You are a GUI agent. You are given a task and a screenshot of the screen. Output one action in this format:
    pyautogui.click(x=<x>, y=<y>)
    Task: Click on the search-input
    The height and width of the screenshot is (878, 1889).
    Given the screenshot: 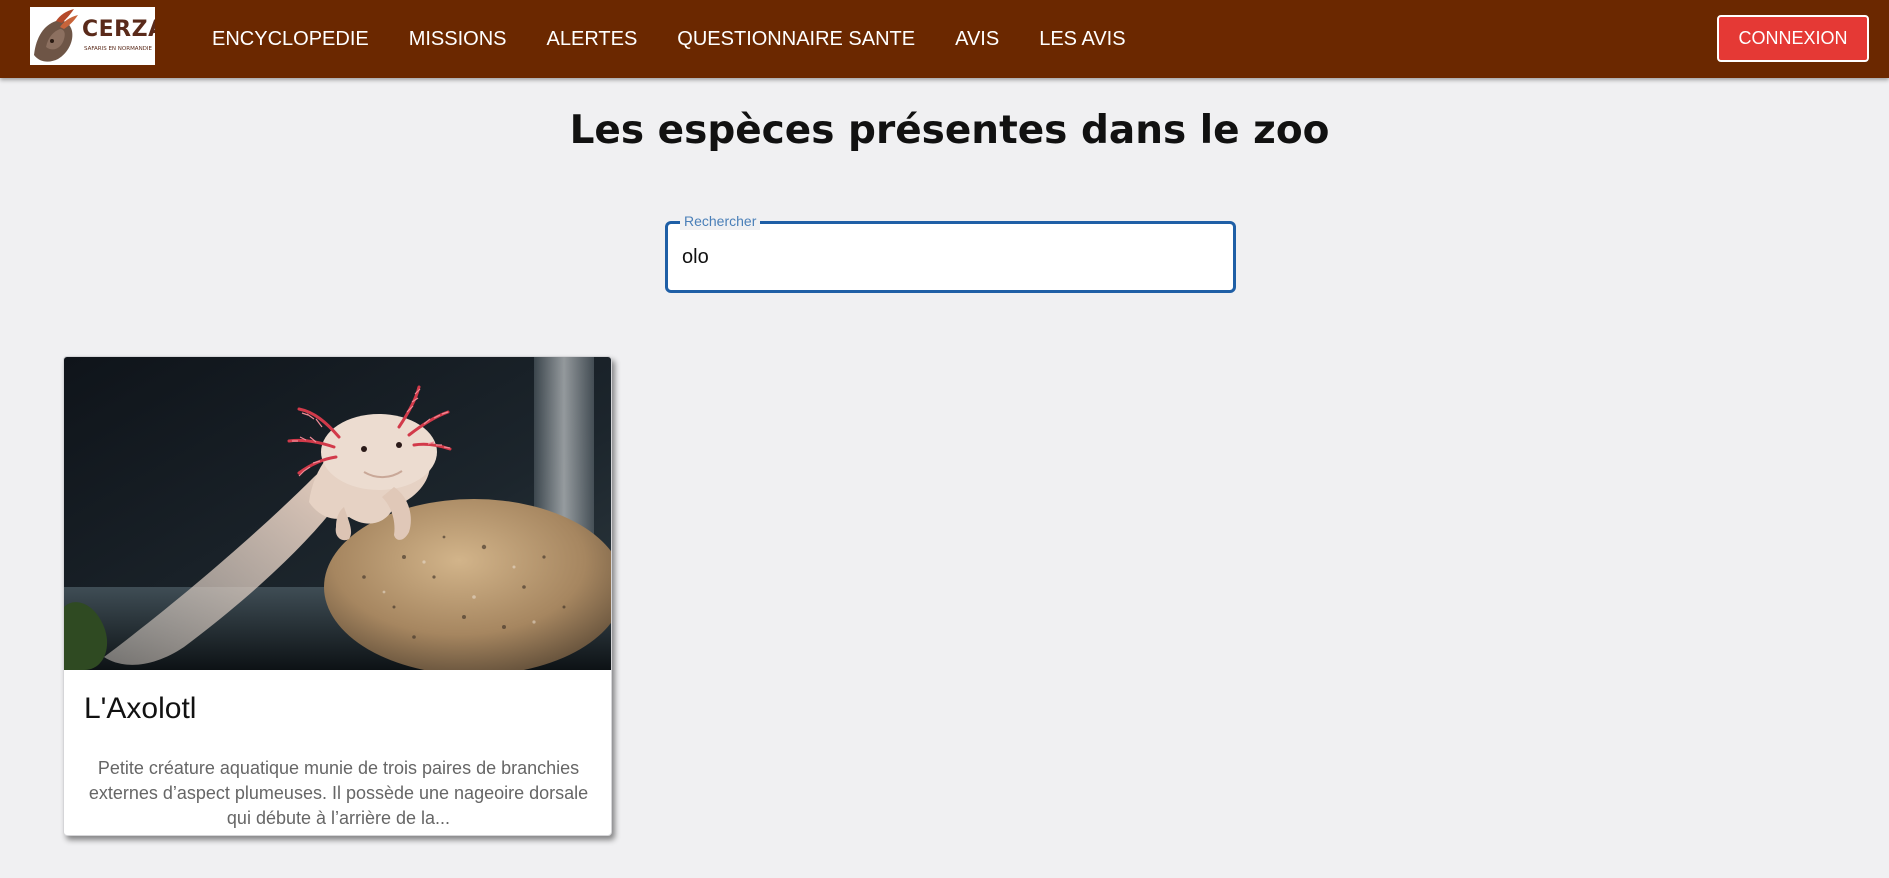 What is the action you would take?
    pyautogui.click(x=947, y=257)
    